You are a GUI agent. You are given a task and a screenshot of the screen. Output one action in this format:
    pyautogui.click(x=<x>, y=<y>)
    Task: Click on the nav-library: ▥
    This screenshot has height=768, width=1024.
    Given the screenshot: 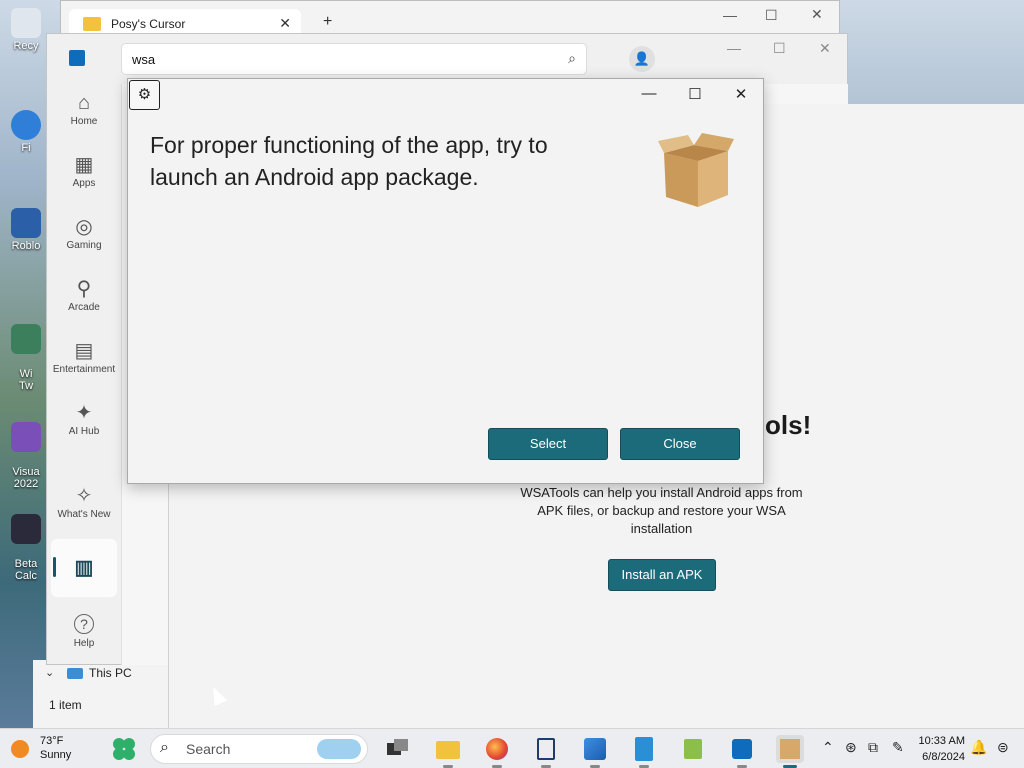 What is the action you would take?
    pyautogui.click(x=84, y=568)
    